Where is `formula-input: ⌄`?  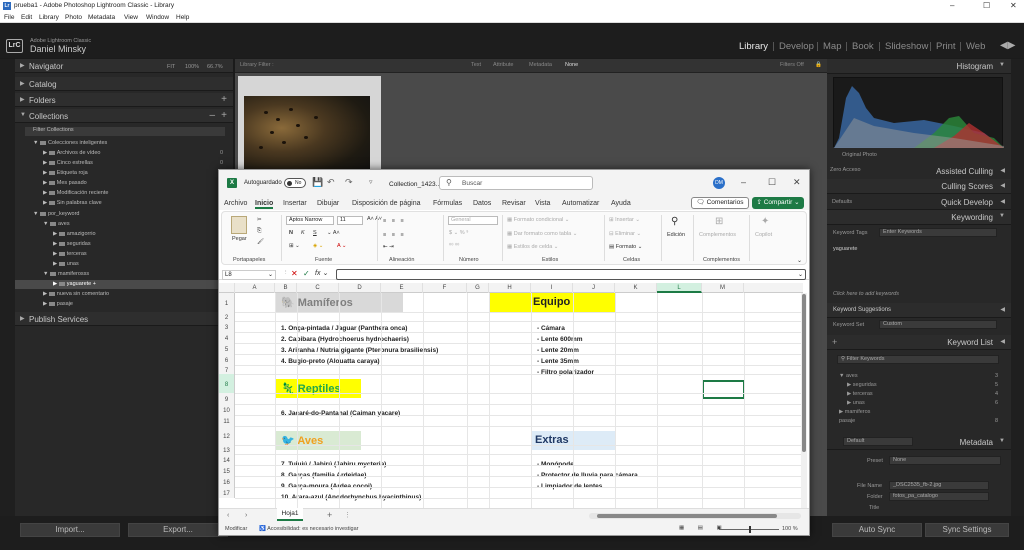 formula-input: ⌄ is located at coordinates (571, 274).